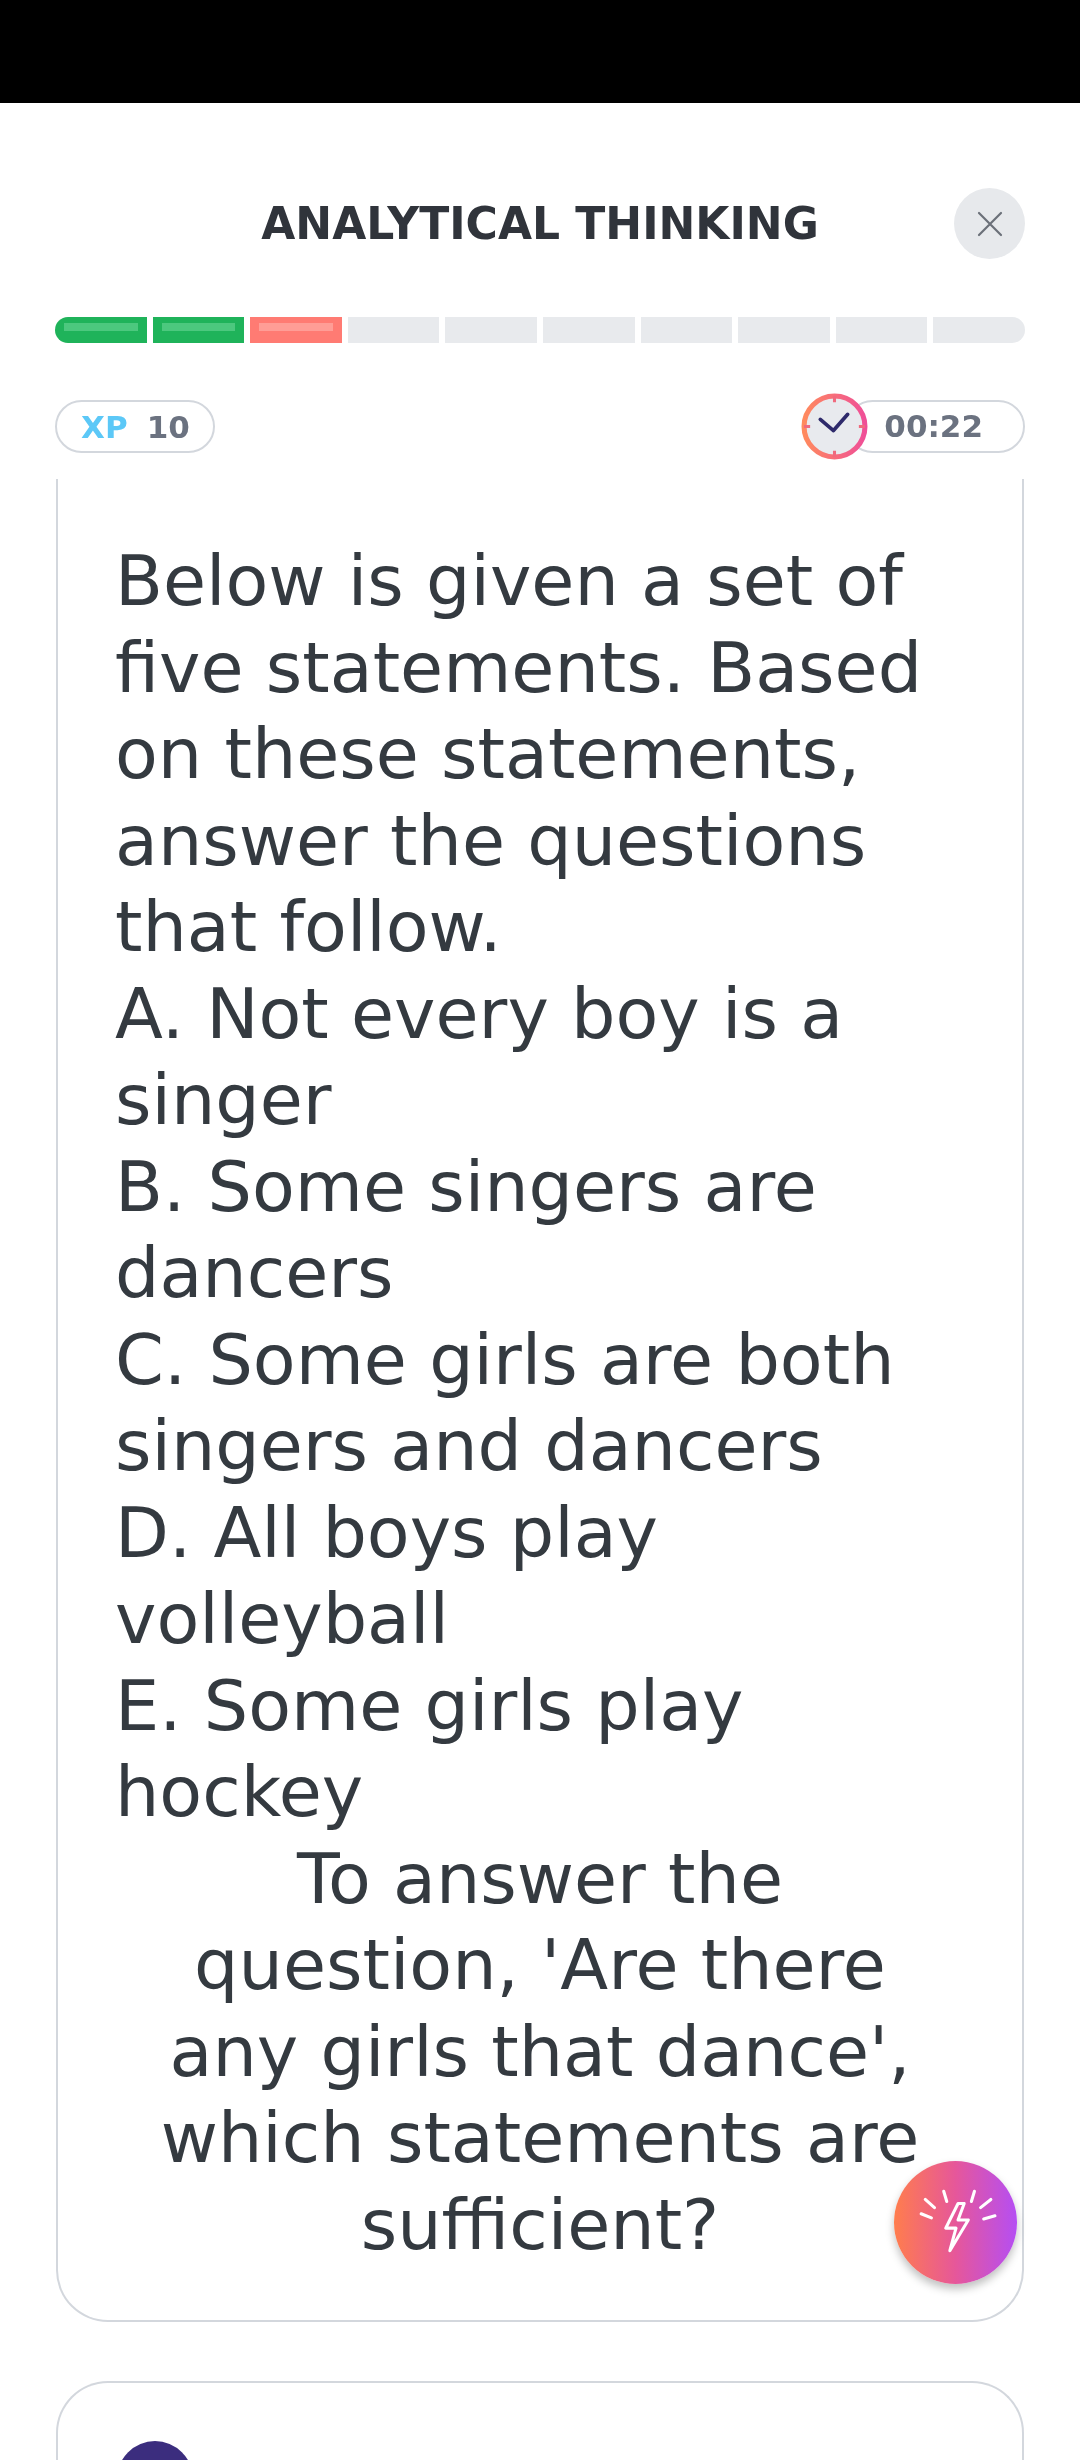 The image size is (1080, 2460). What do you see at coordinates (430, 1749) in the screenshot?
I see `statement-text: E. Some girls play hockey` at bounding box center [430, 1749].